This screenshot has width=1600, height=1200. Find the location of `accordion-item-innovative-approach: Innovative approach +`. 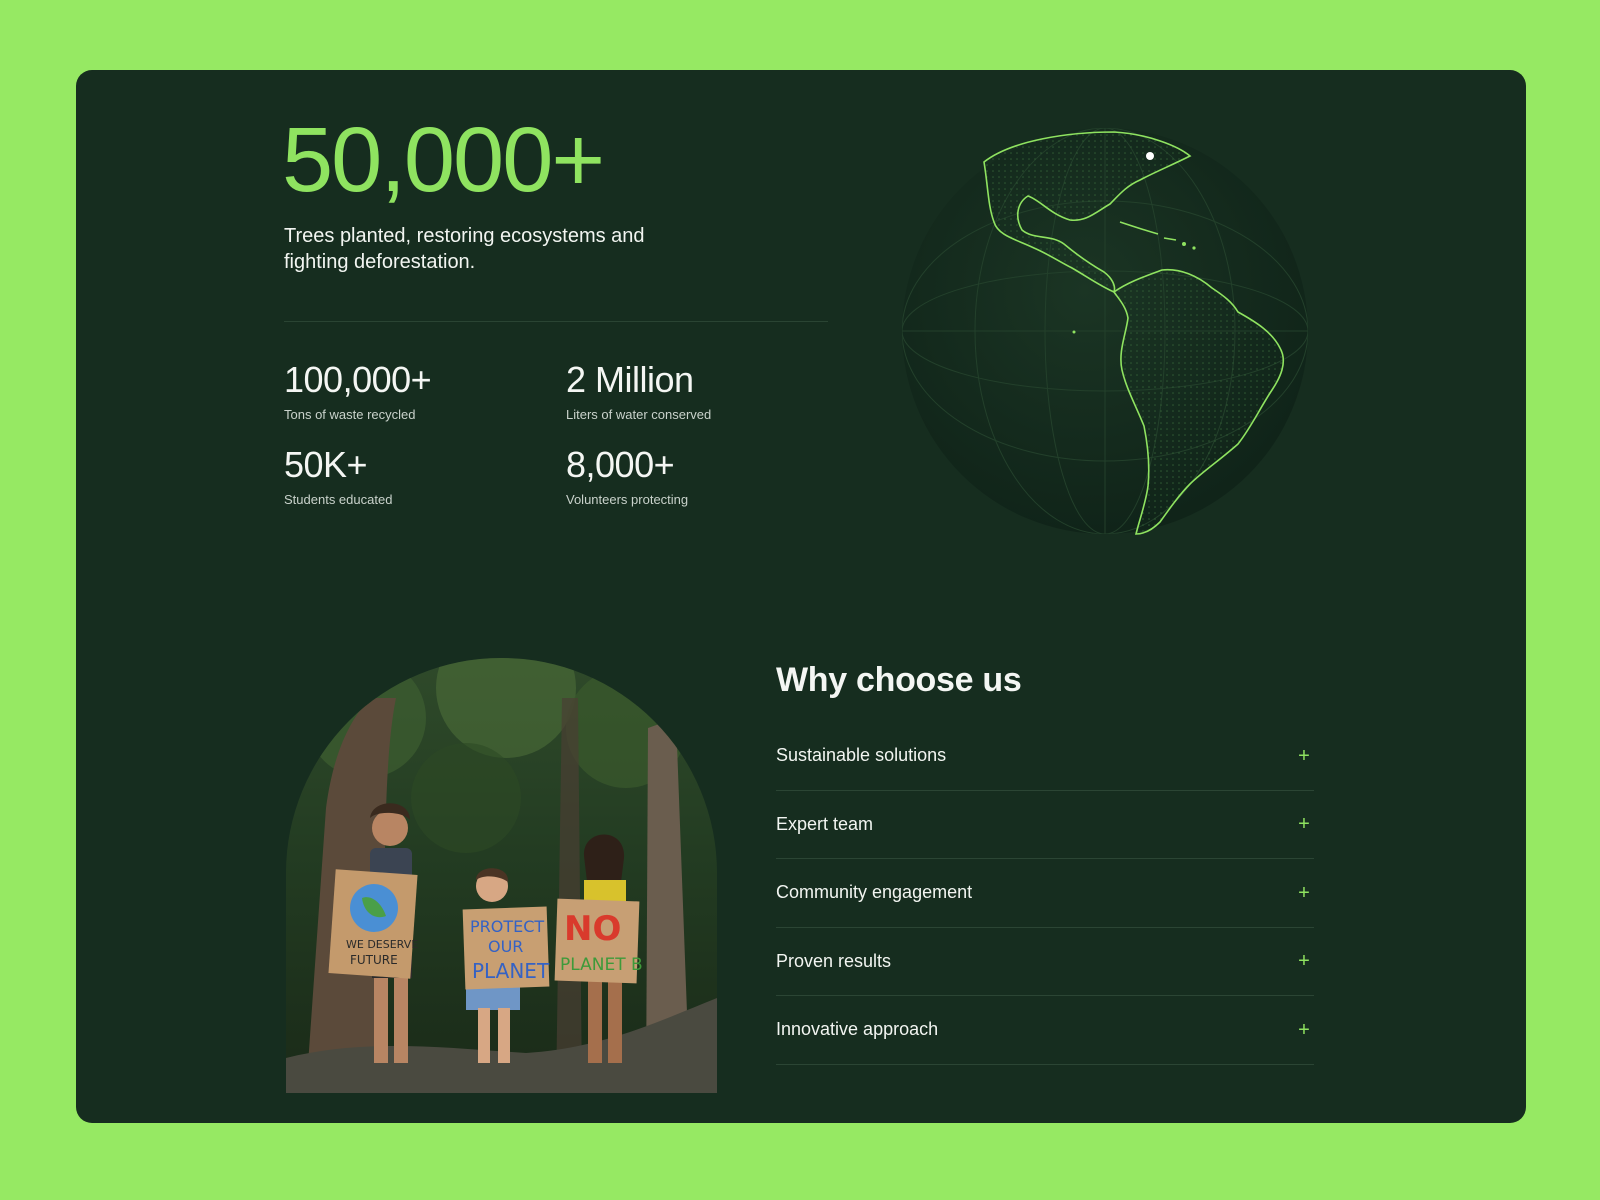

accordion-item-innovative-approach: Innovative approach + is located at coordinates (1045, 1030).